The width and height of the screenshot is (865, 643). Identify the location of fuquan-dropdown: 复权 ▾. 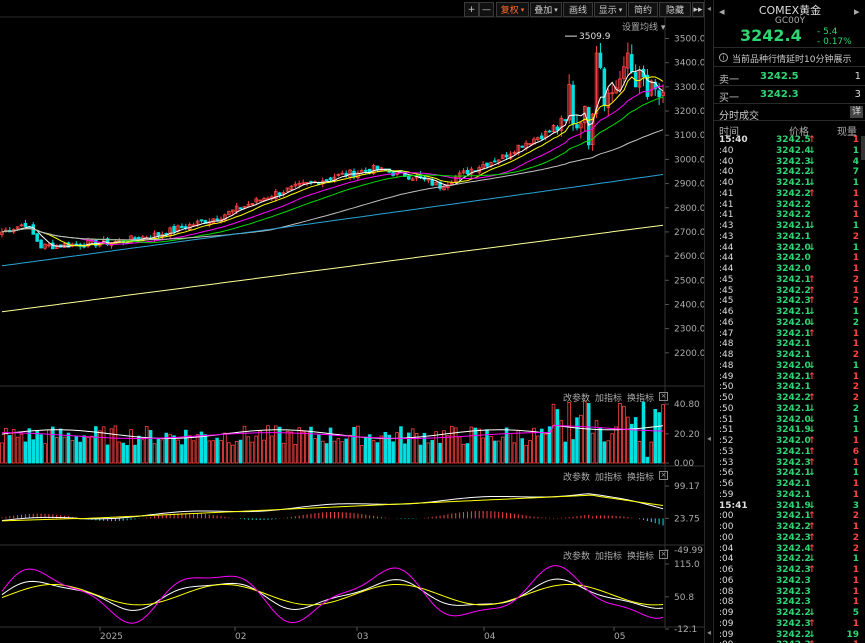
(512, 9).